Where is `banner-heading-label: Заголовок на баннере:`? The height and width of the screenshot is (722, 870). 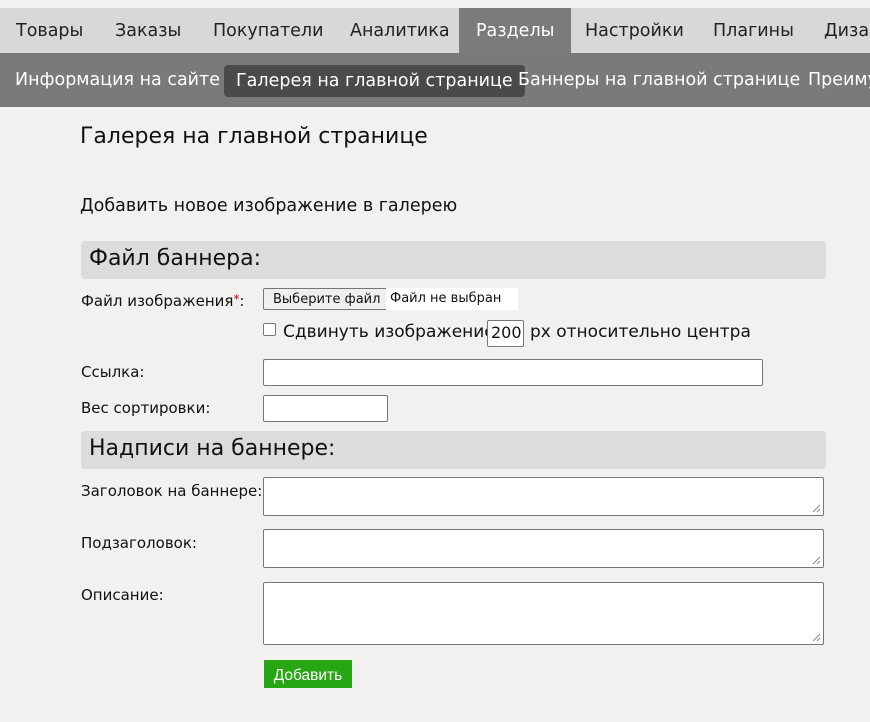
banner-heading-label: Заголовок на баннере: is located at coordinates (172, 491).